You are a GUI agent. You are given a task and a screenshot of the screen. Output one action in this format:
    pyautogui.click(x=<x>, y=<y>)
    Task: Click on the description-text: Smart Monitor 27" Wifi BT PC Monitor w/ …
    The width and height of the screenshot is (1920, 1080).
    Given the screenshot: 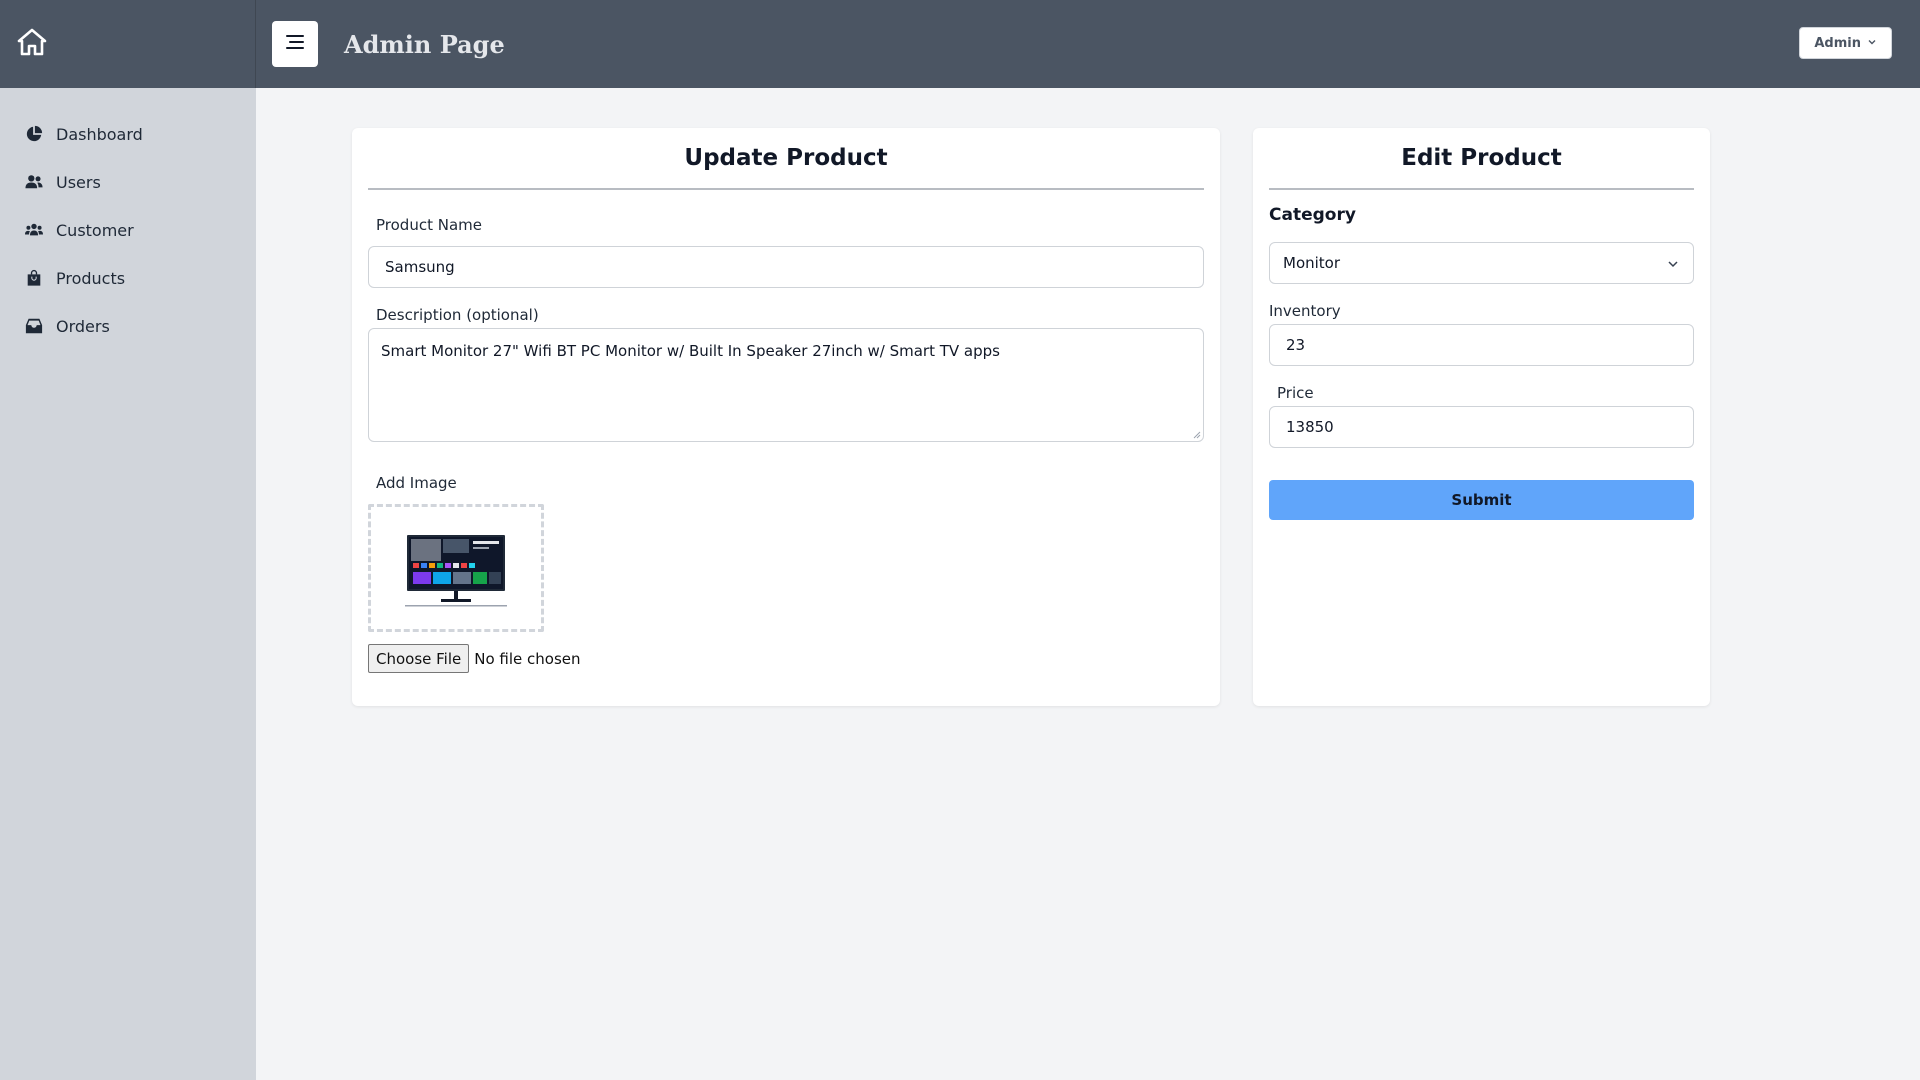 What is the action you would take?
    pyautogui.click(x=690, y=351)
    